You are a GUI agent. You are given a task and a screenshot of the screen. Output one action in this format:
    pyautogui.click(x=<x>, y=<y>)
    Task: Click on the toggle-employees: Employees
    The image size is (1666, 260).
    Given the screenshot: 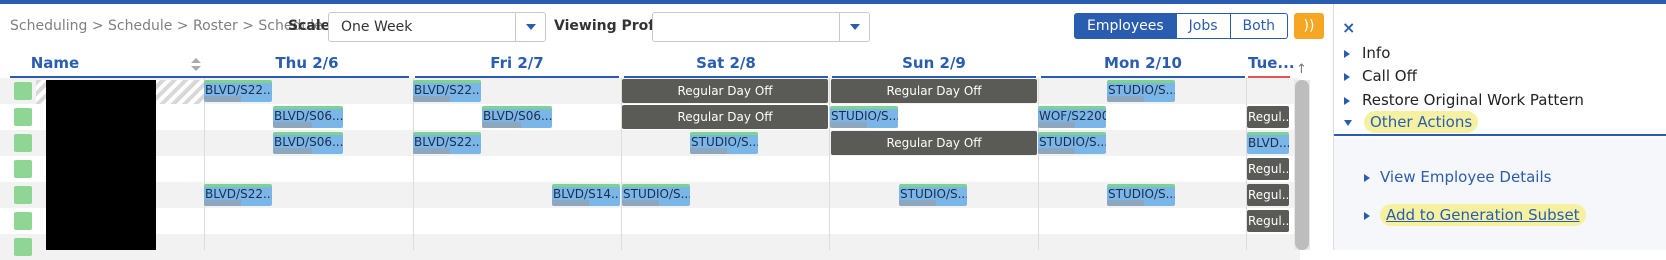 What is the action you would take?
    pyautogui.click(x=1125, y=26)
    